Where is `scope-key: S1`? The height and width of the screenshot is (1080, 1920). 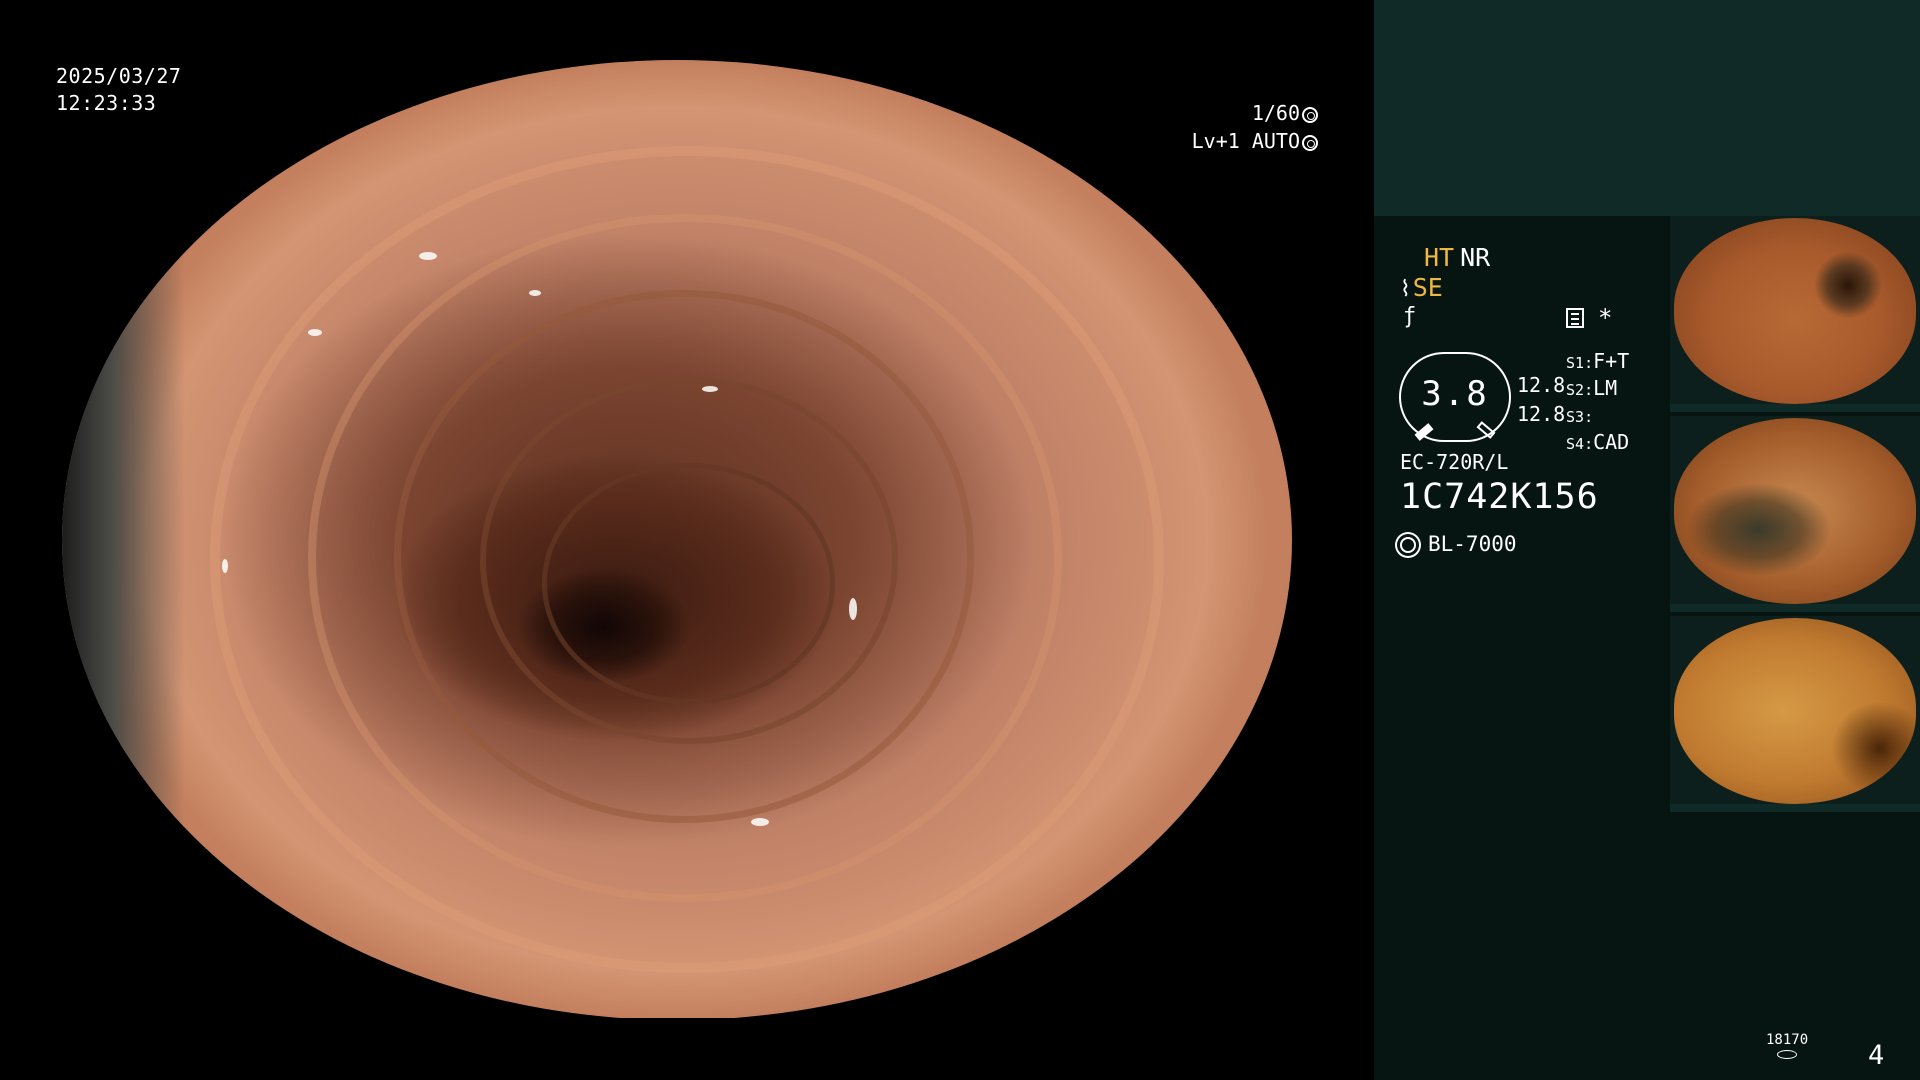
scope-key: S1 is located at coordinates (1575, 363).